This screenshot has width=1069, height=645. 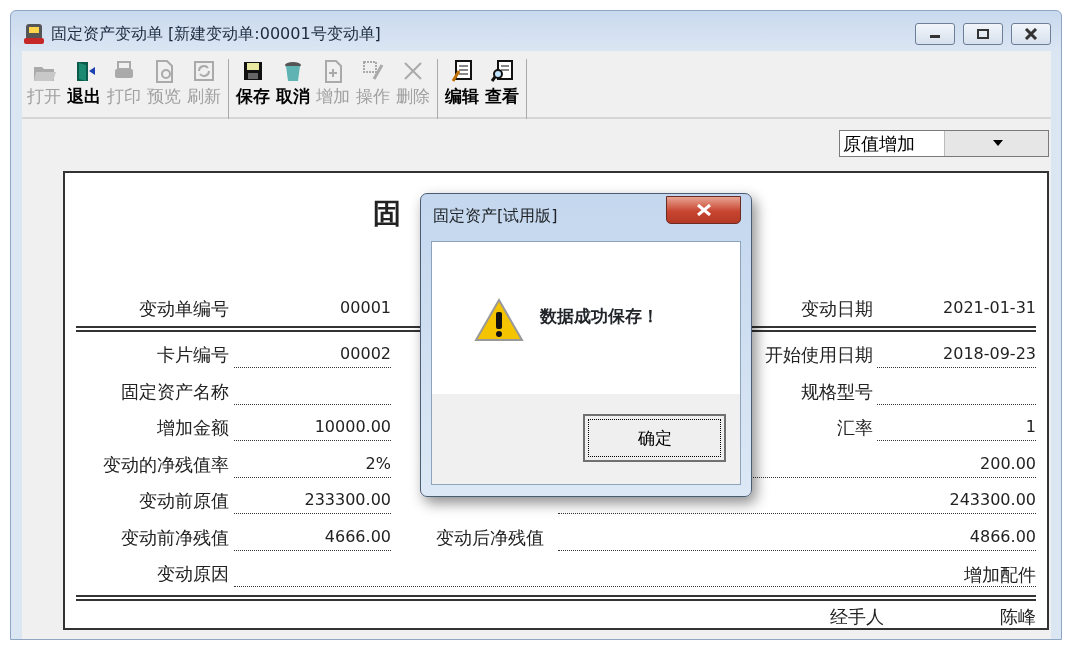 What do you see at coordinates (183, 308) in the screenshot?
I see `field-label: 变动单编号` at bounding box center [183, 308].